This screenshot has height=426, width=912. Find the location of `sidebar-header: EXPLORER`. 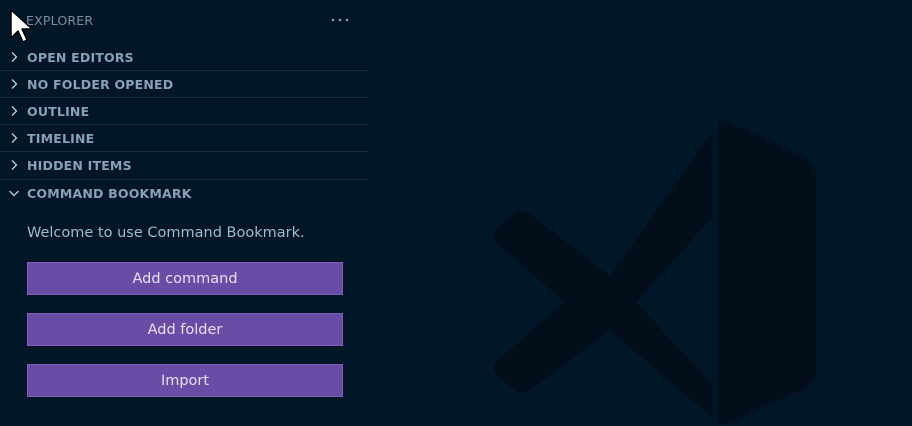

sidebar-header: EXPLORER is located at coordinates (184, 21).